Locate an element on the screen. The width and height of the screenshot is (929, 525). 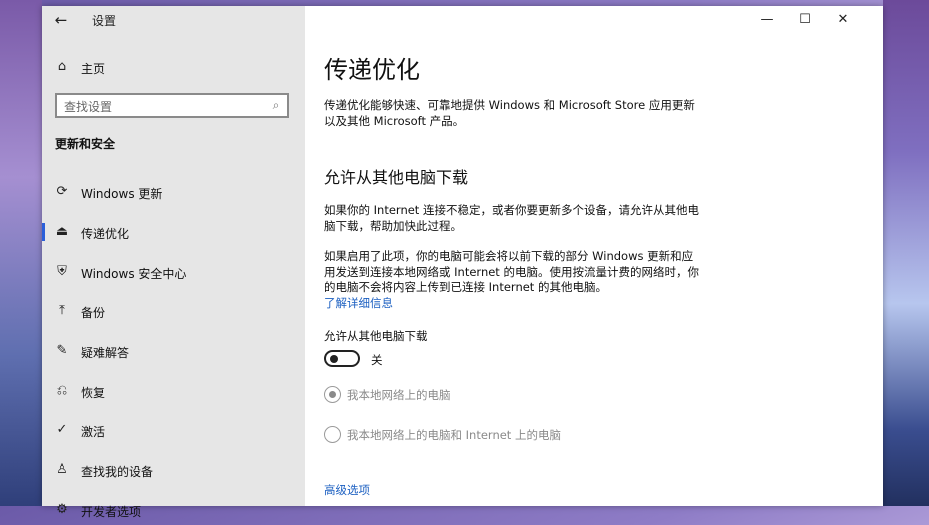
app-title: 设置 is located at coordinates (104, 21).